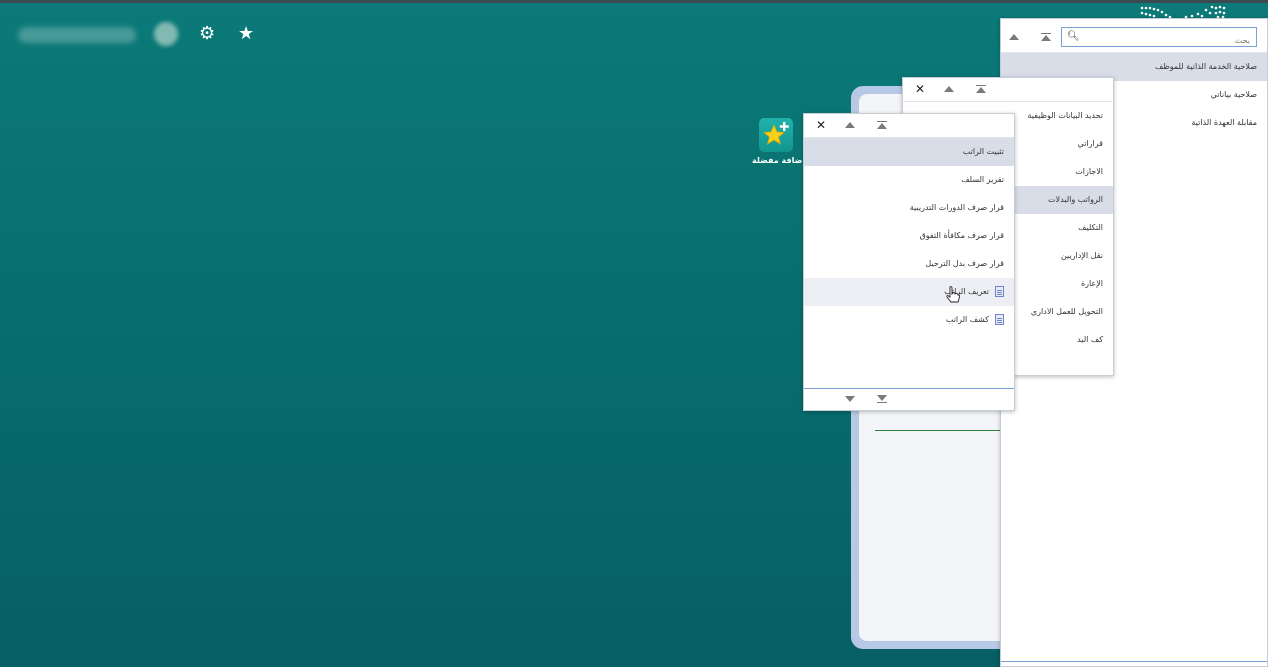 The width and height of the screenshot is (1268, 667). I want to click on menu-item-label: كشف الراتب, so click(967, 319).